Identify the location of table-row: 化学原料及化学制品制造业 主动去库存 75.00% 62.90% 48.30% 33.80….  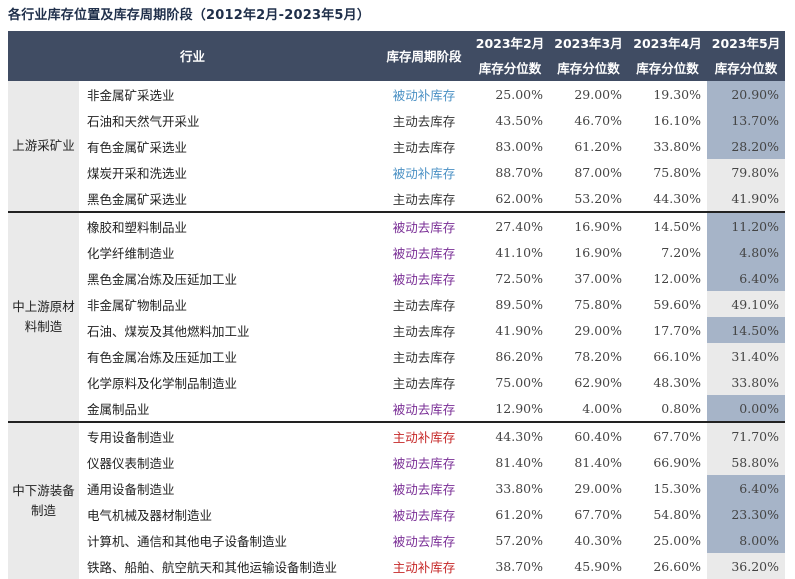
(397, 382).